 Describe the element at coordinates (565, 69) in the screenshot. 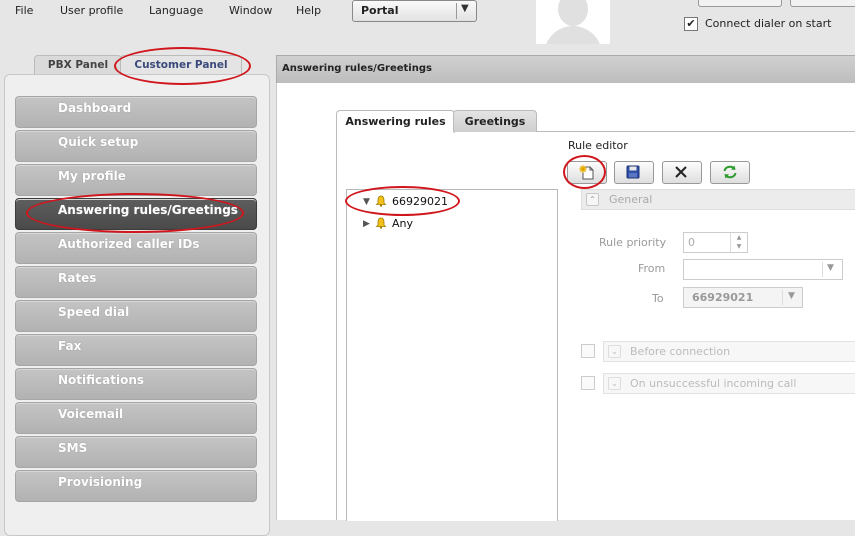

I see `page-title-bar: Answering rules/Greetings` at that location.